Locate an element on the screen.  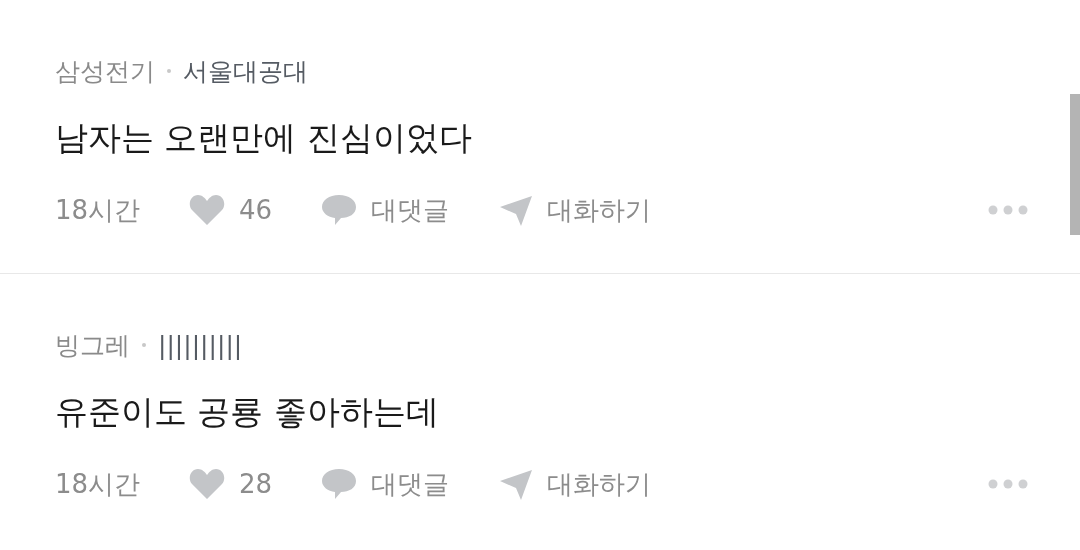
author-name: |||||||||| is located at coordinates (200, 345).